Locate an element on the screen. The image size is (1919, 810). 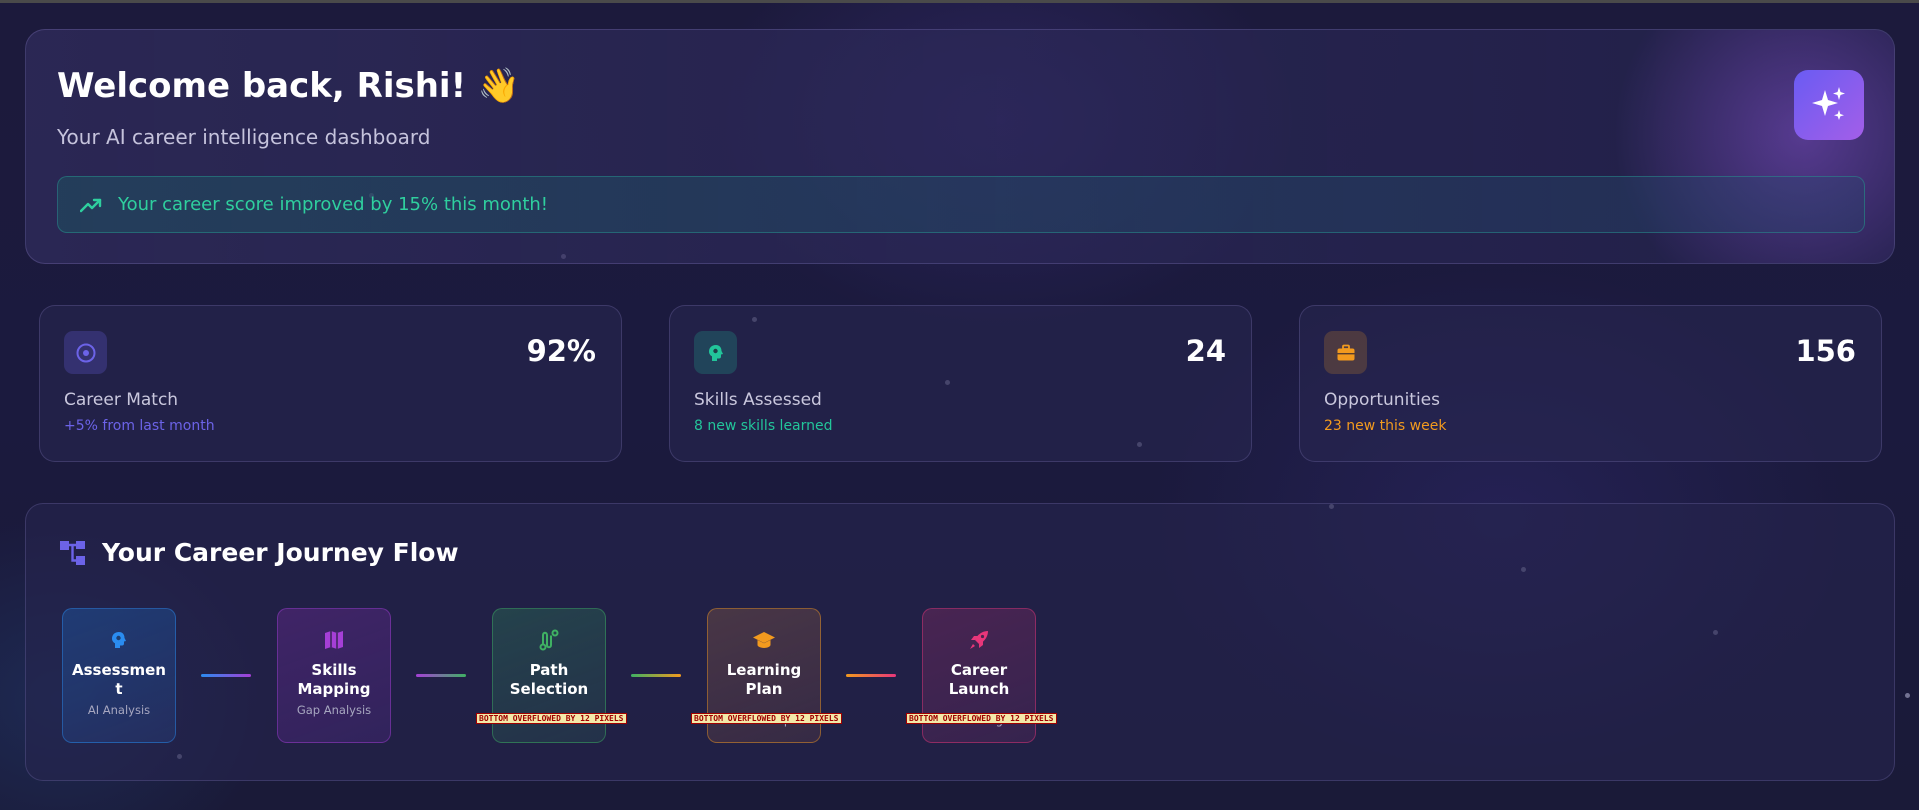
step-name: Path Selection is located at coordinates (549, 679).